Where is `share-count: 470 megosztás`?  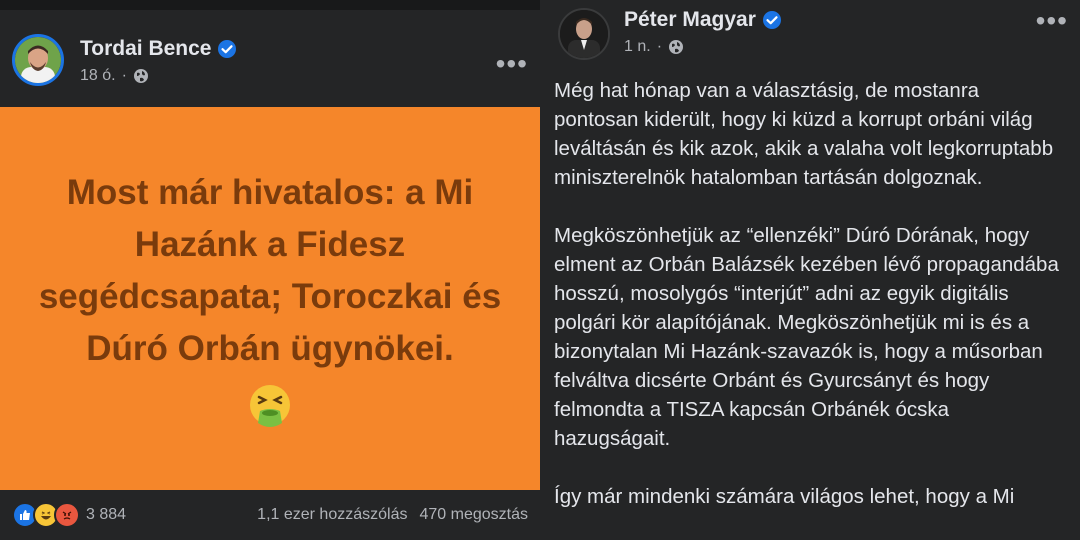
share-count: 470 megosztás is located at coordinates (473, 515).